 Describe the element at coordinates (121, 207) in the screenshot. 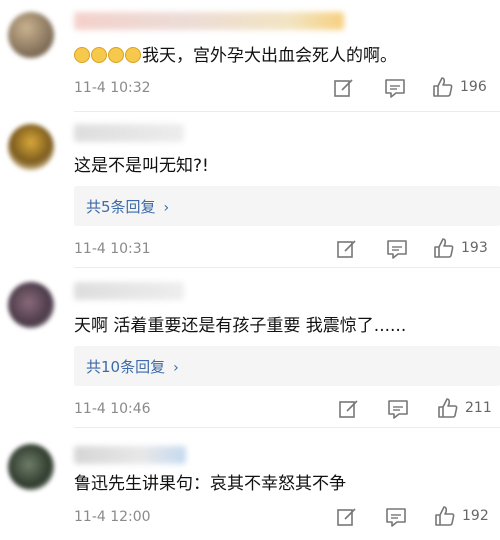

I see `replies-label: 共5条回复` at that location.